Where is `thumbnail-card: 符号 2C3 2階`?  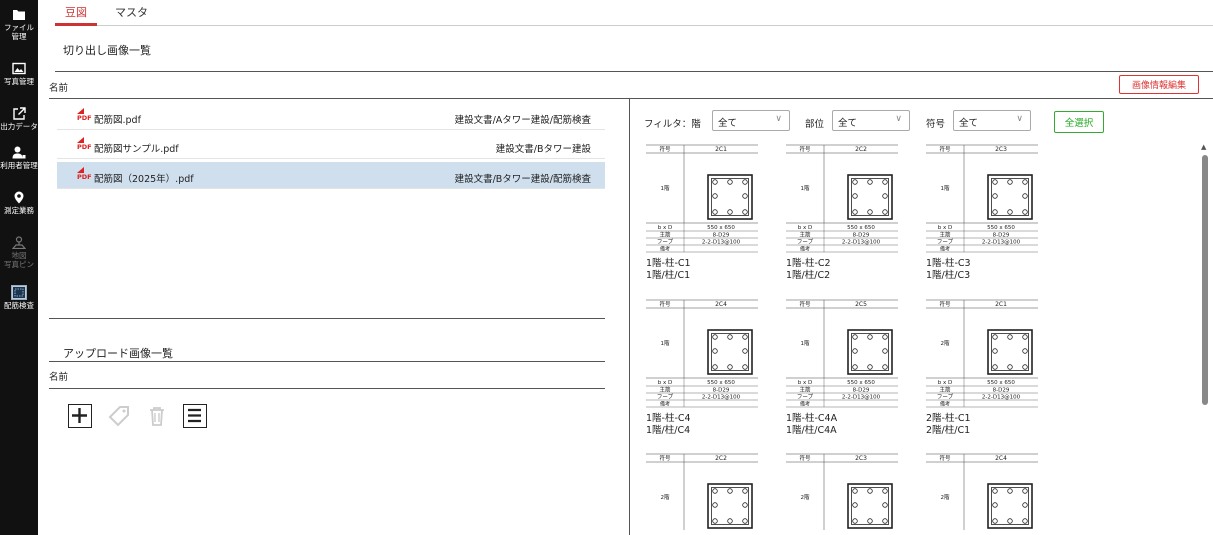
thumbnail-card: 符号 2C3 2階 is located at coordinates (842, 492).